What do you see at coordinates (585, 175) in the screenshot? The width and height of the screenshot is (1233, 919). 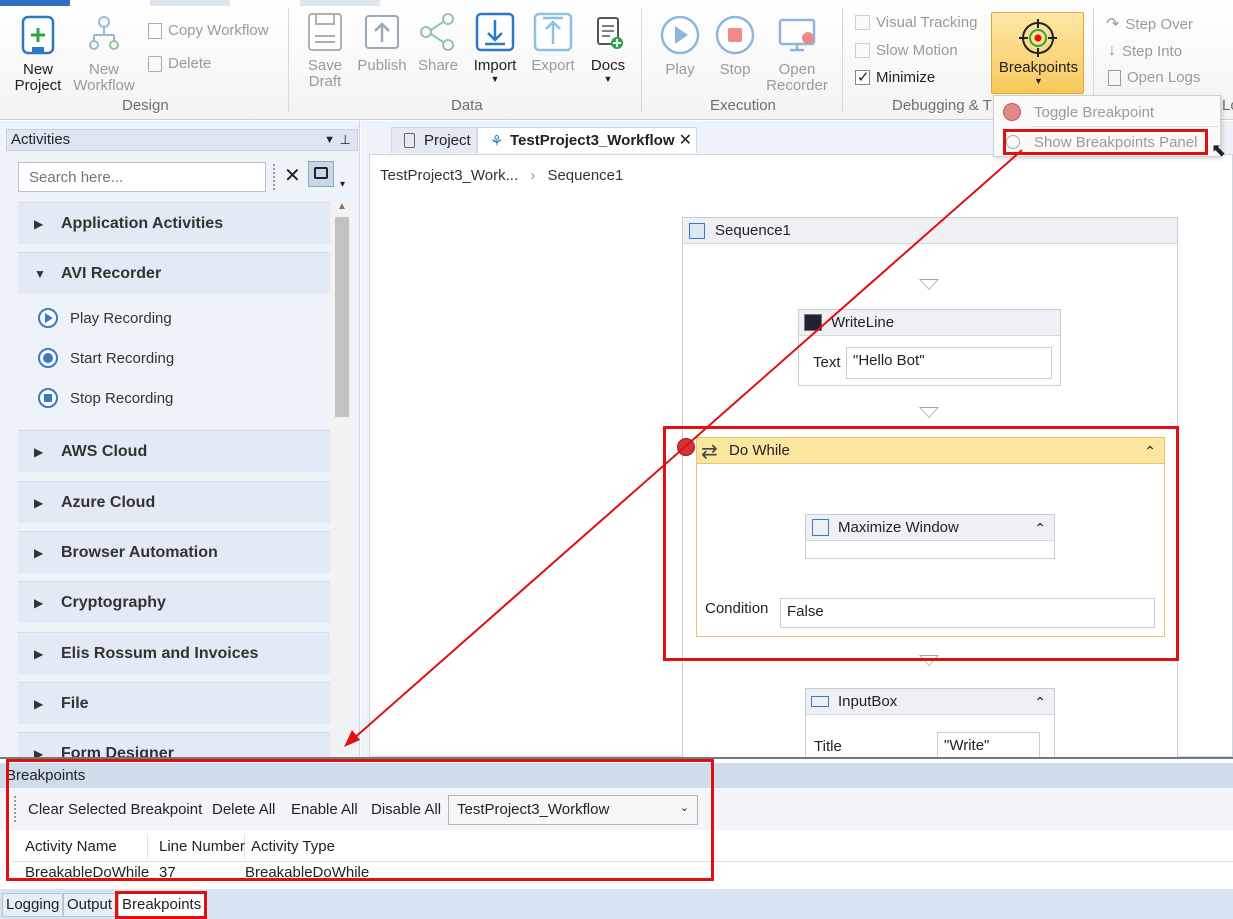 I see `breadcrumb-item: Sequence1` at bounding box center [585, 175].